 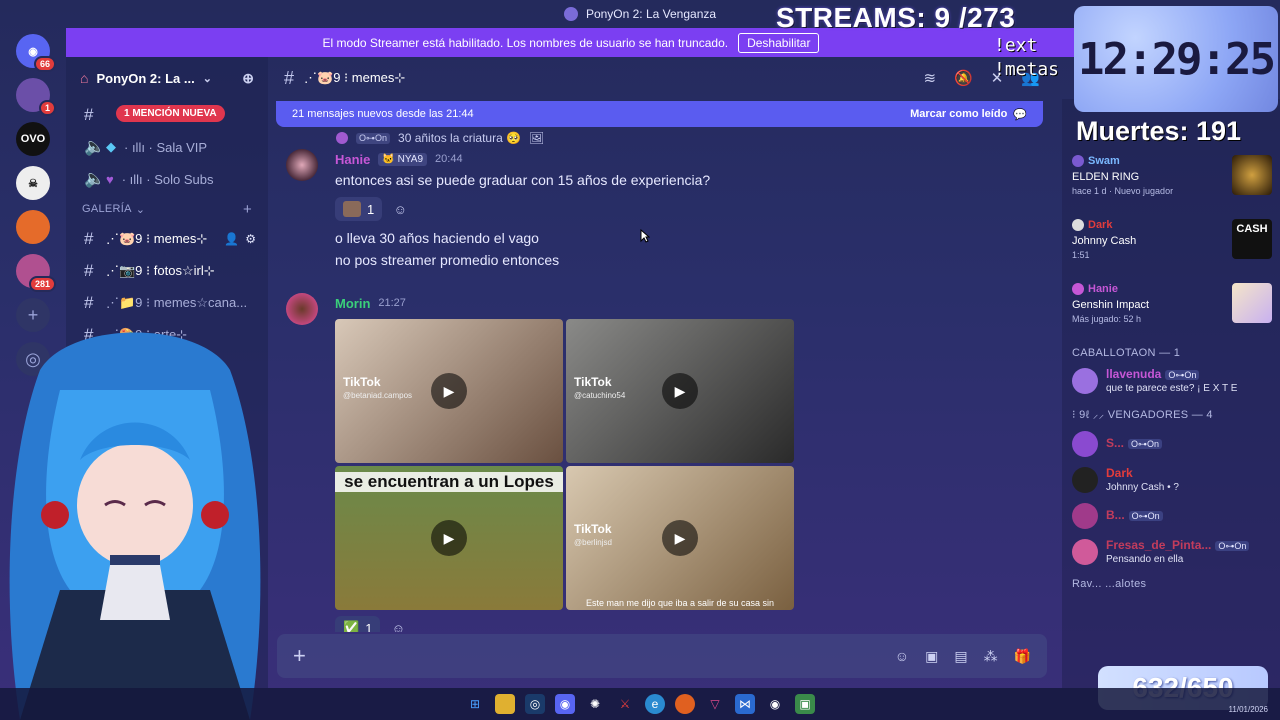 What do you see at coordinates (775, 704) in the screenshot?
I see `obs-icon: ◉` at bounding box center [775, 704].